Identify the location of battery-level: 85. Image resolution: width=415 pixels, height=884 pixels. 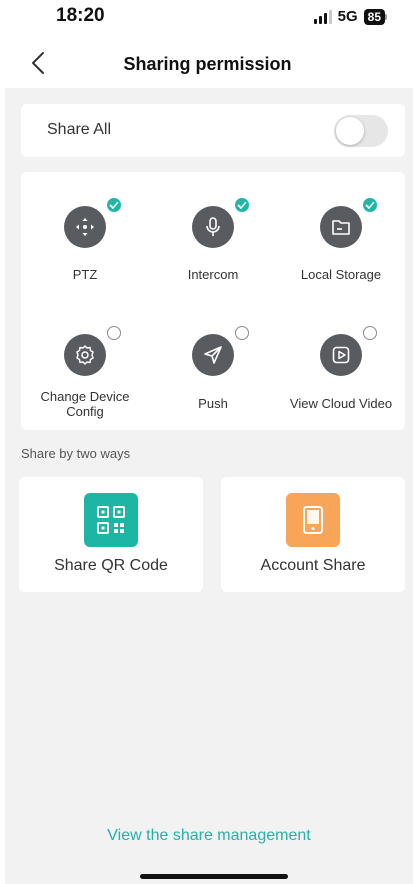
(374, 16).